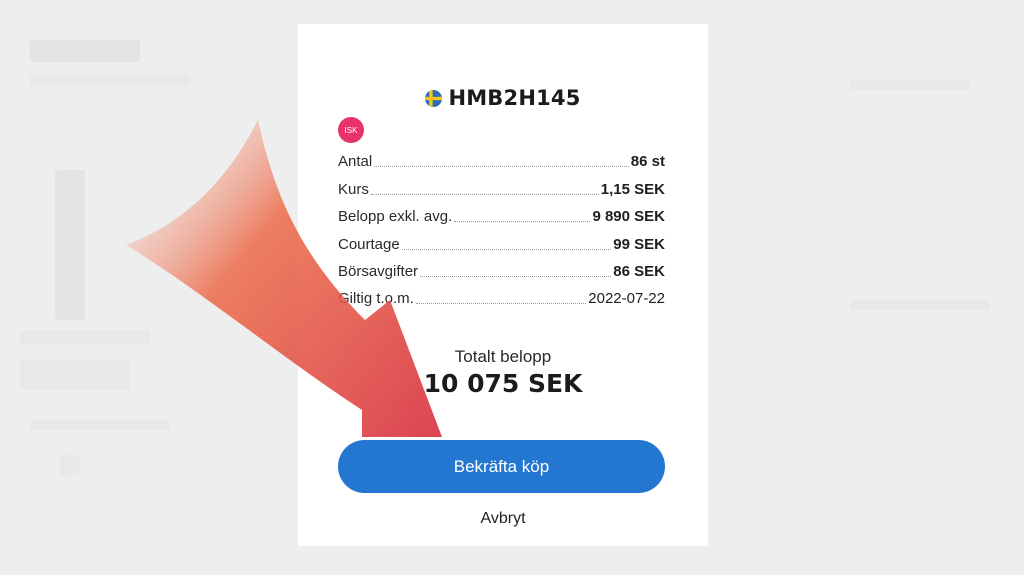  Describe the element at coordinates (501, 162) in the screenshot. I see `detail-row-antal: Antal 86 st` at that location.